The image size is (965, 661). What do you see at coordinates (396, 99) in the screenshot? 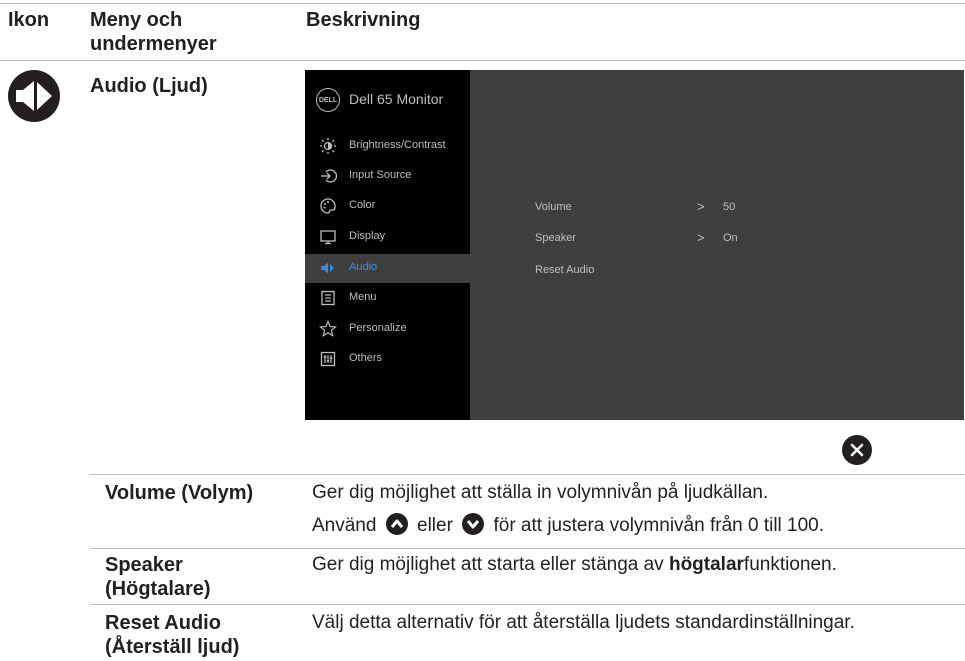
I see `osd-title: Dell 65 Monitor` at bounding box center [396, 99].